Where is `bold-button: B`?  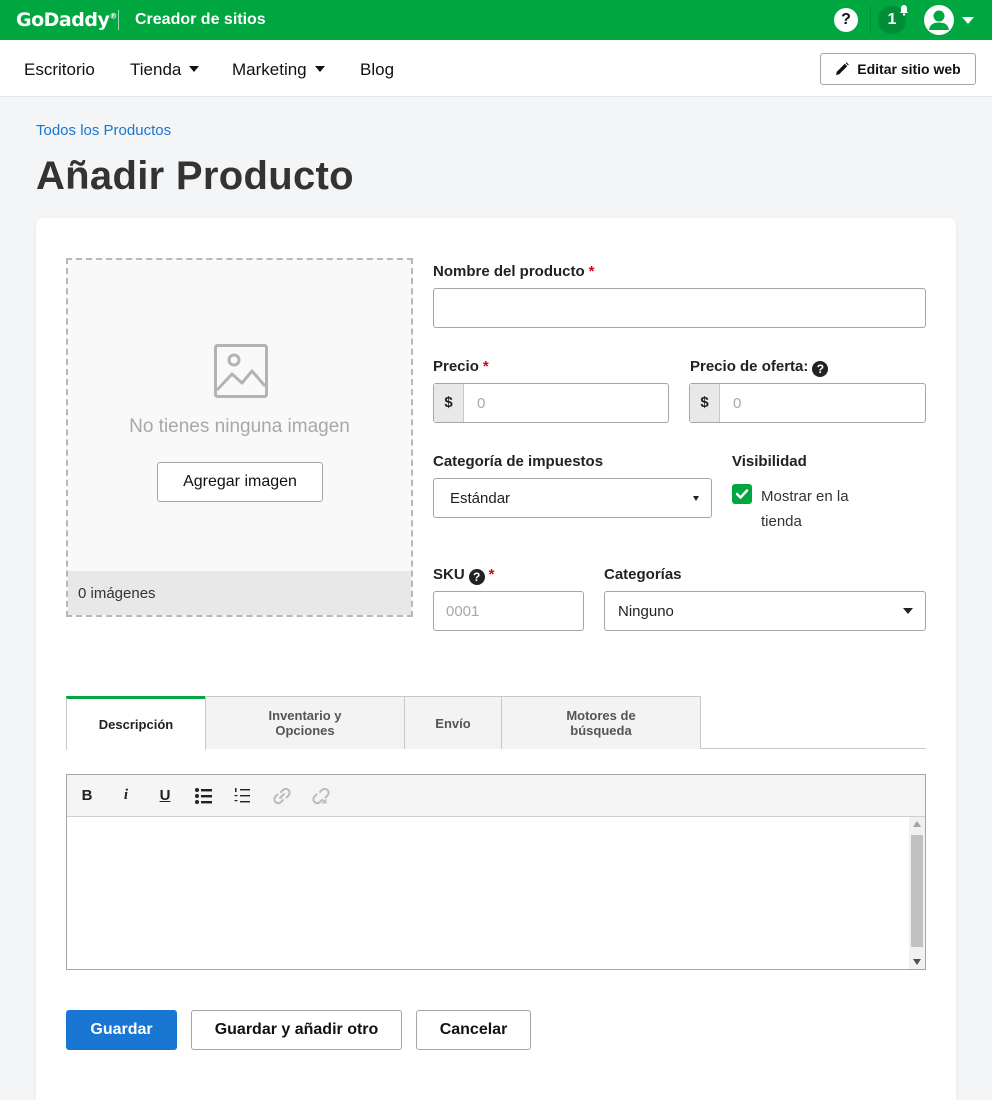
bold-button: B is located at coordinates (87, 796).